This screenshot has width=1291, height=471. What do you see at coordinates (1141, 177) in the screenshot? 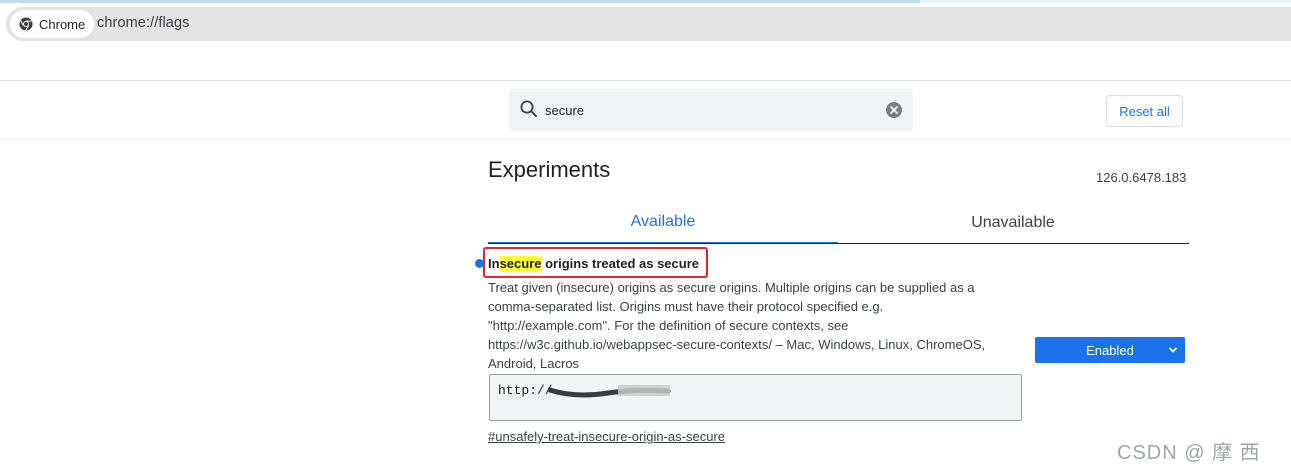
I see `version-number: 126.0.6478.183` at bounding box center [1141, 177].